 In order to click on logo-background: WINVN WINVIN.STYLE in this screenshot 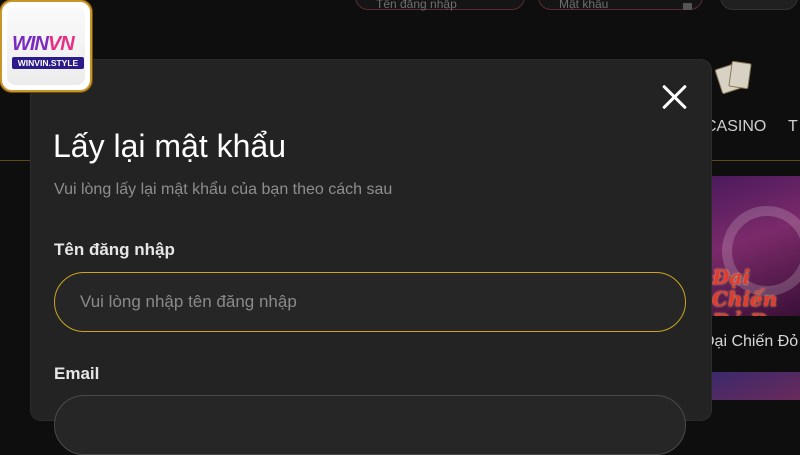, I will do `click(46, 46)`.